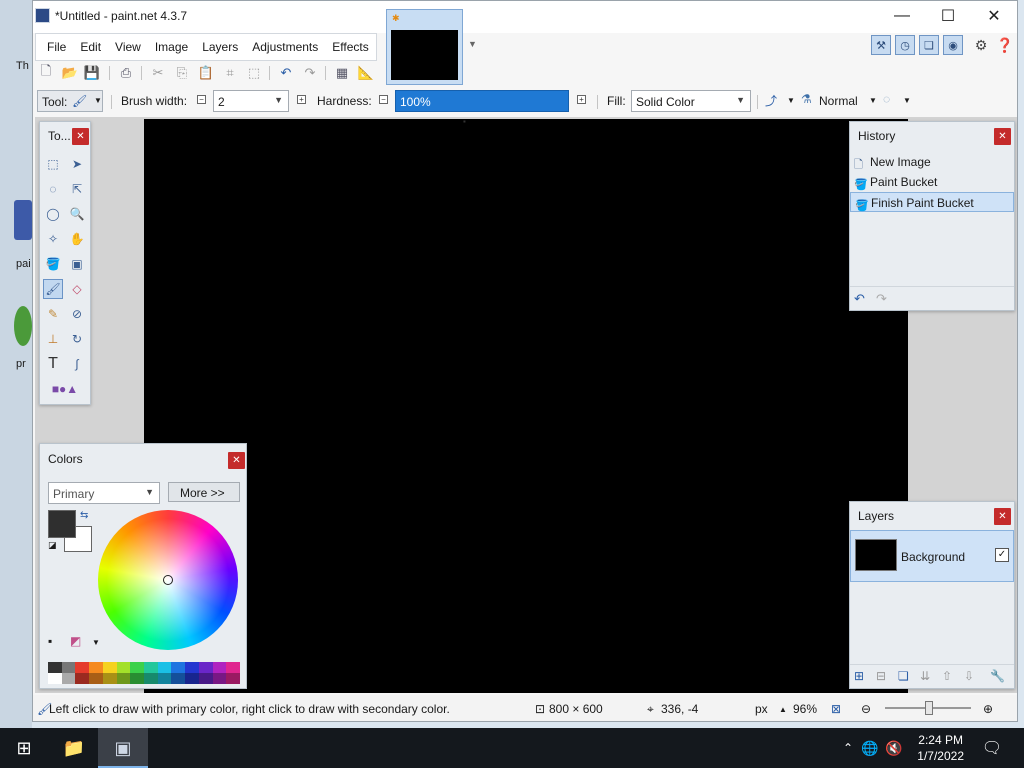 This screenshot has height=768, width=1024. Describe the element at coordinates (206, 73) in the screenshot. I see `paste-icon: 📋` at that location.